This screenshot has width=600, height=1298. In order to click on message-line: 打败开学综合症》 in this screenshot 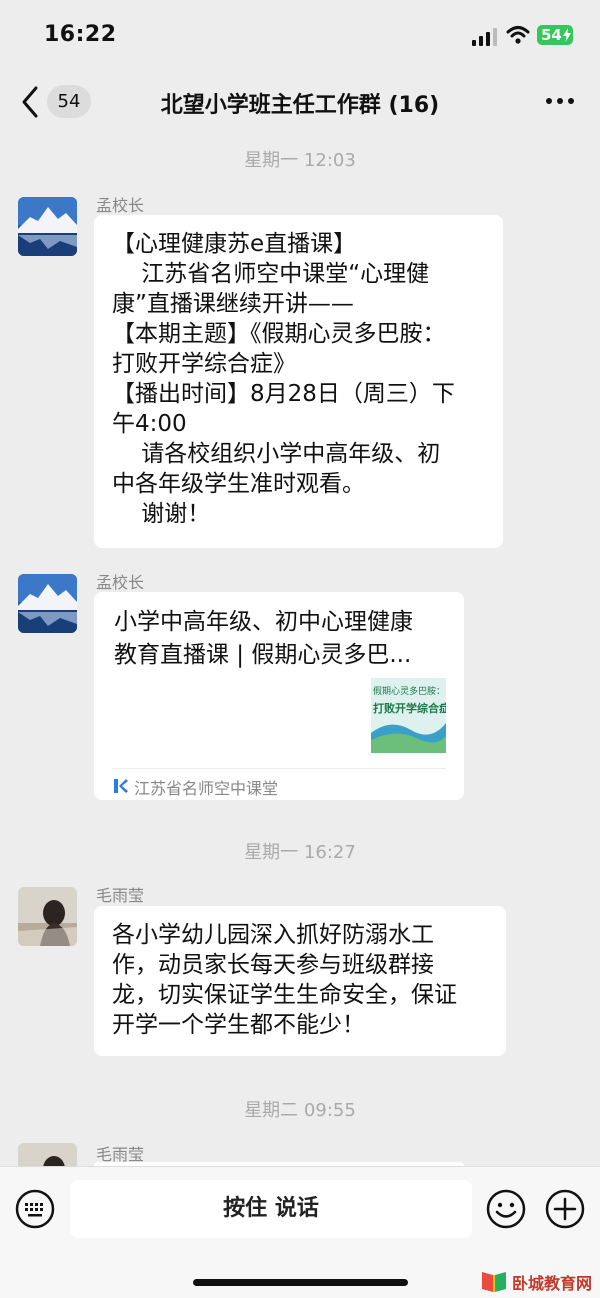, I will do `click(204, 364)`.